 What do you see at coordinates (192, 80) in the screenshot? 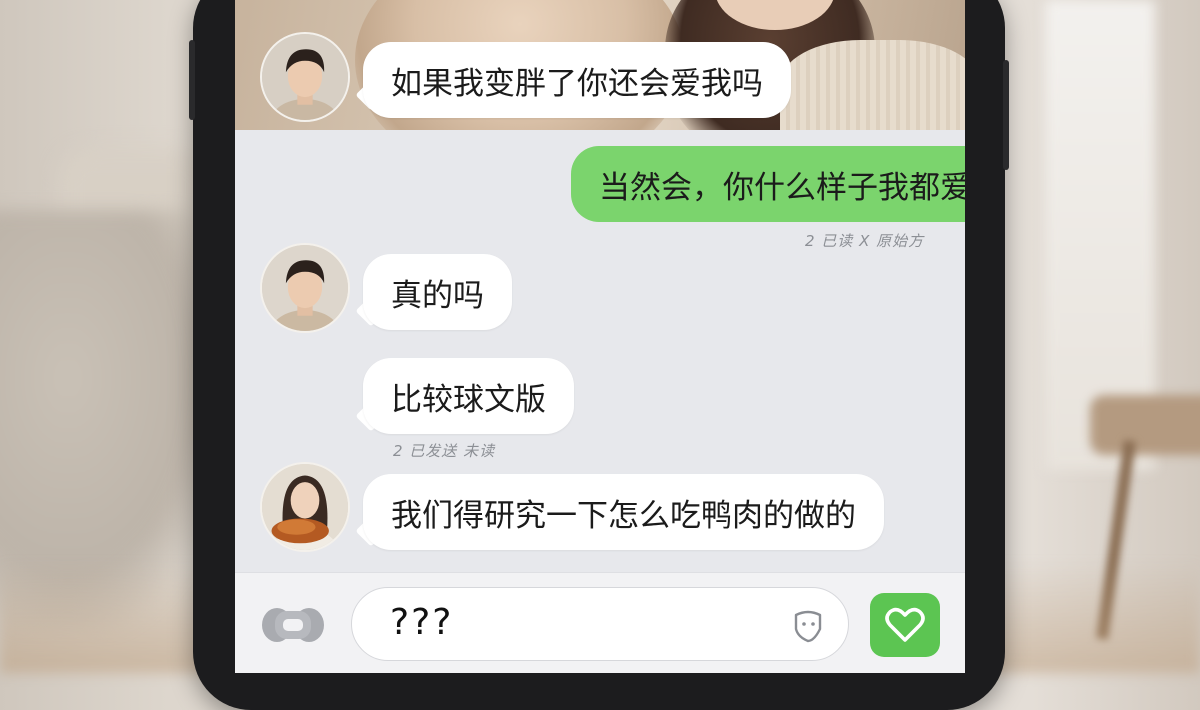
I see `volume-button` at bounding box center [192, 80].